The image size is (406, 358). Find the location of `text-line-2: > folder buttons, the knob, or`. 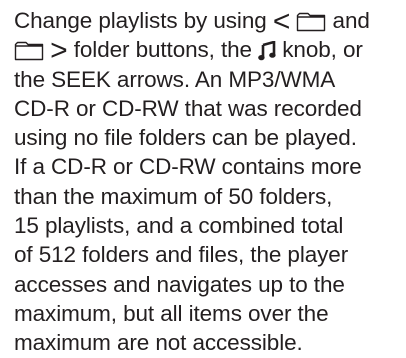

text-line-2: > folder buttons, the knob, or is located at coordinates (208, 51).